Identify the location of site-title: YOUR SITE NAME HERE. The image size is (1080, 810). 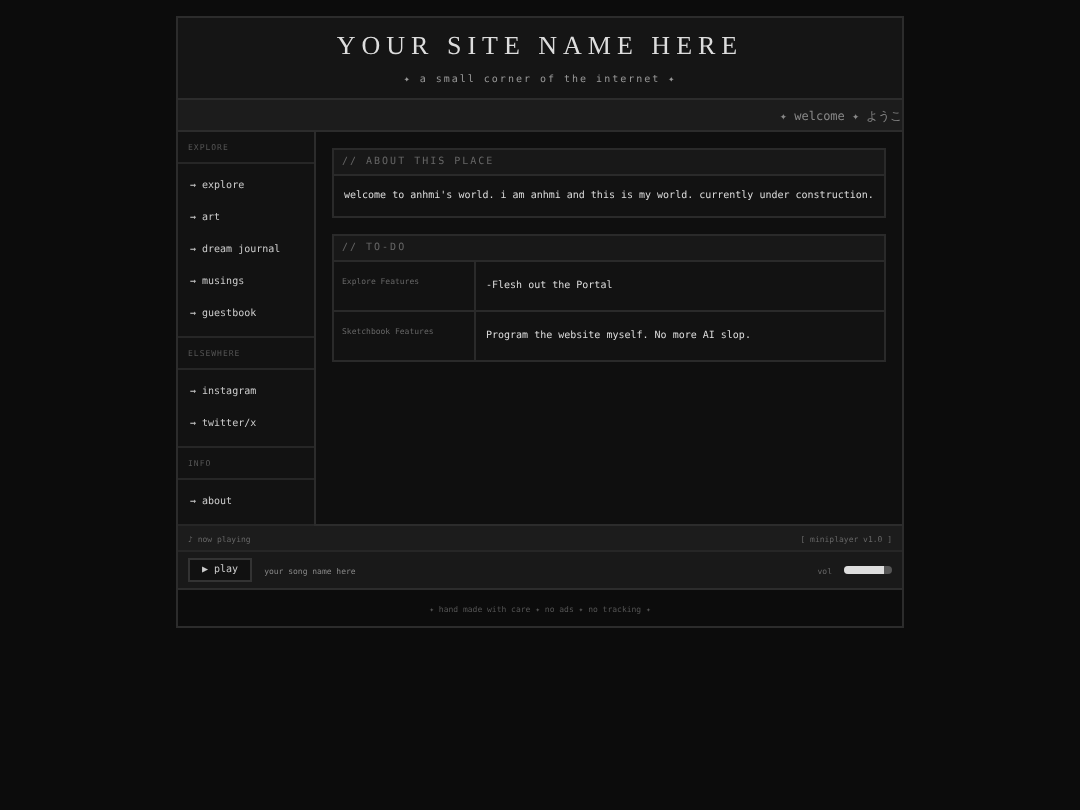
(540, 46).